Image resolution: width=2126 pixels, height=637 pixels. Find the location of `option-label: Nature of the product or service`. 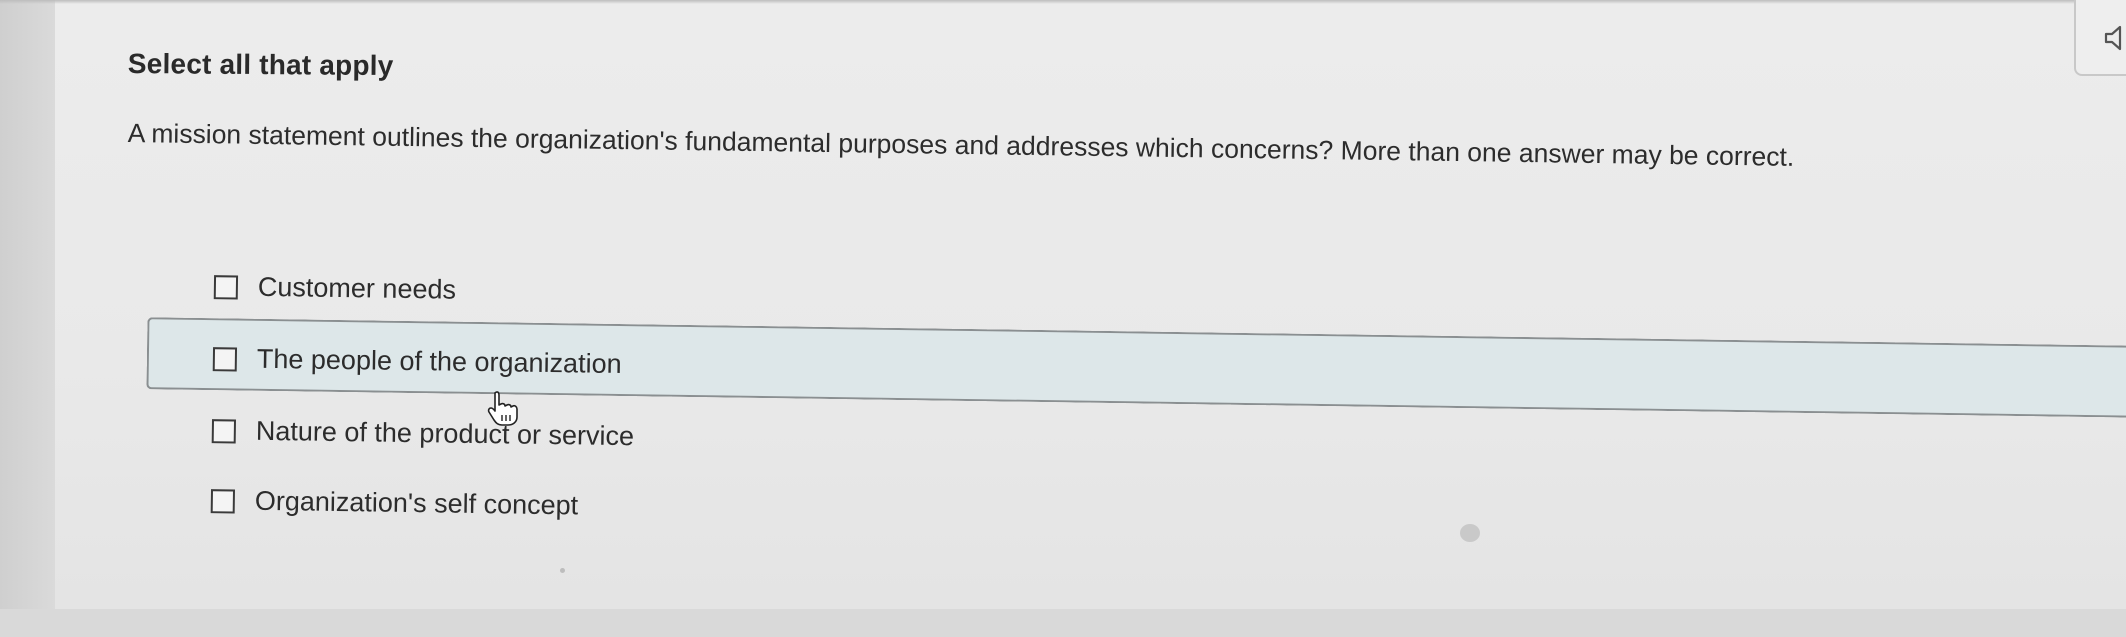

option-label: Nature of the product or service is located at coordinates (445, 433).